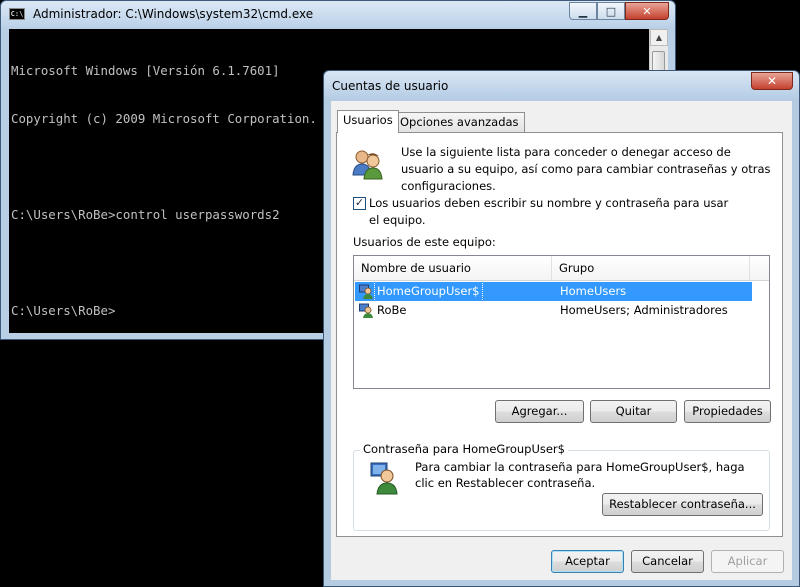 This screenshot has width=800, height=587. I want to click on close-button: ✕, so click(647, 11).